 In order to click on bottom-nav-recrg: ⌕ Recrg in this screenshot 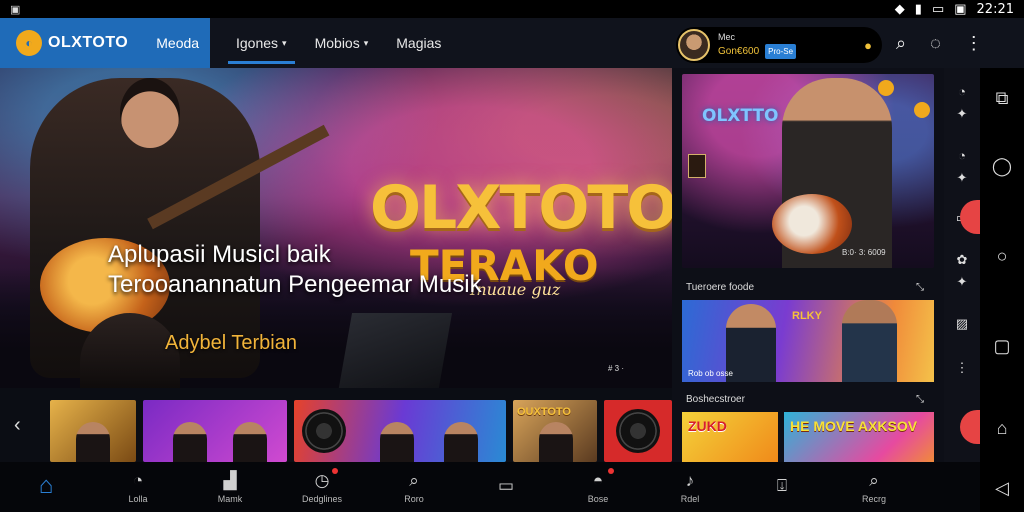, I will do `click(874, 487)`.